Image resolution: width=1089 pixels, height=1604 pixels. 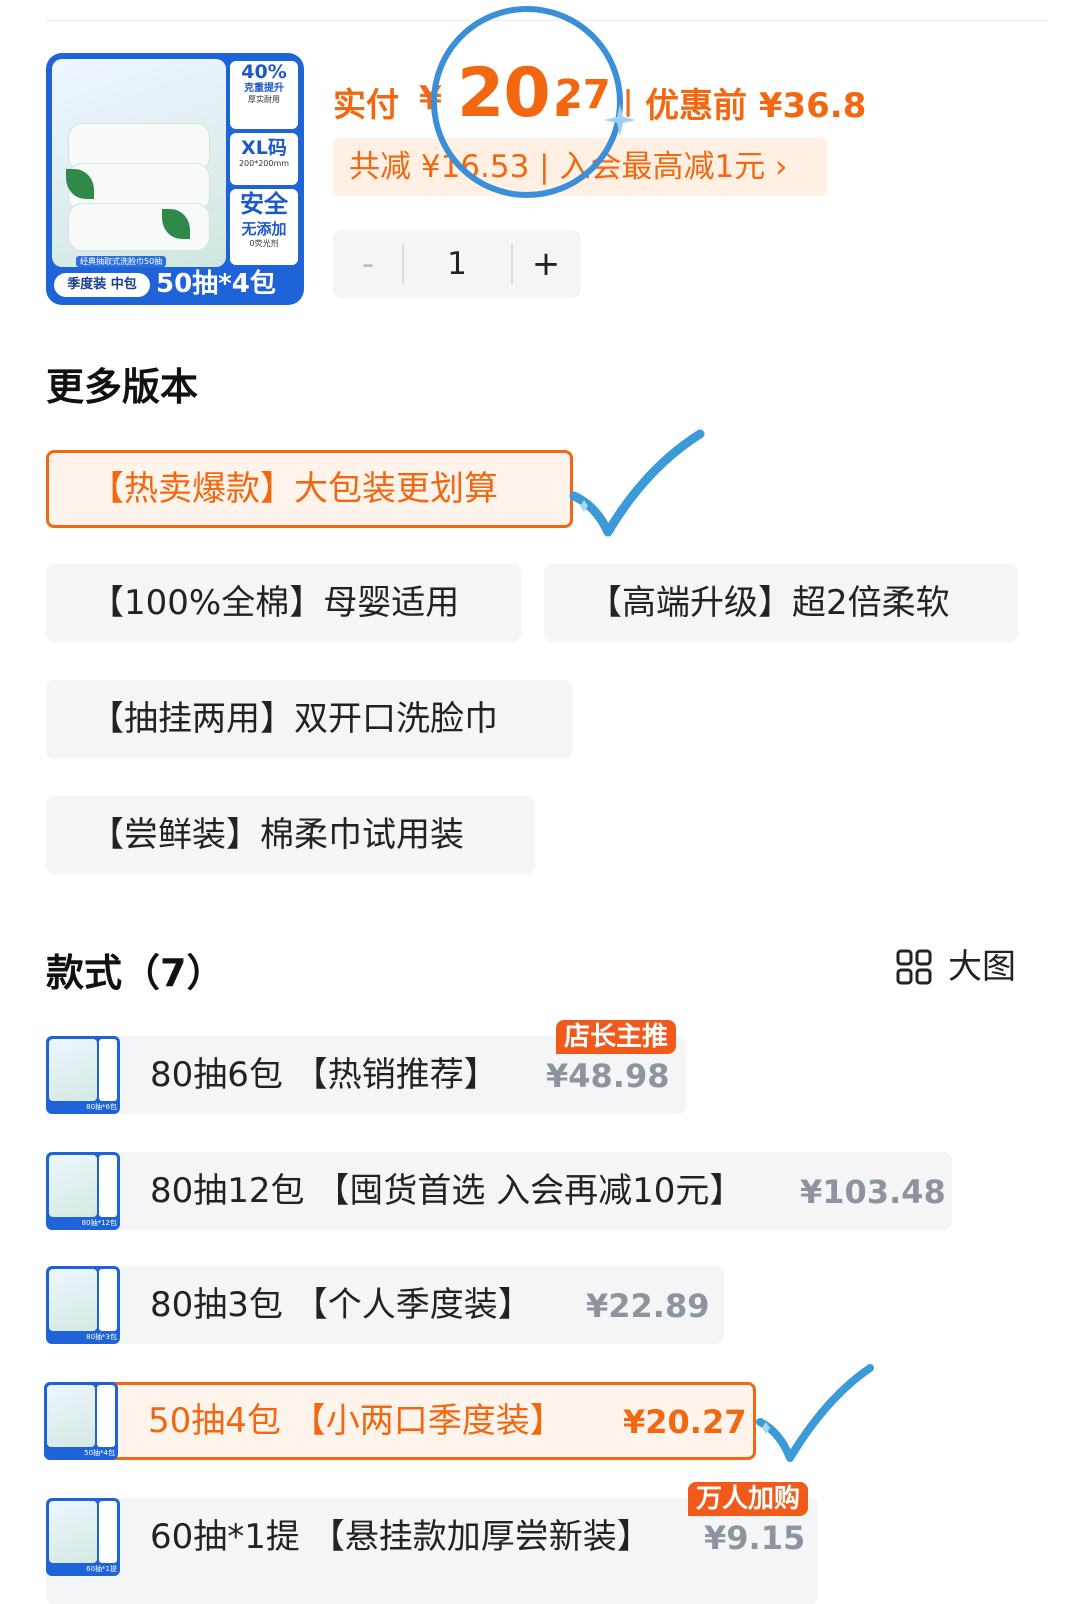 I want to click on feature-size-note: 200*200mm, so click(x=264, y=163).